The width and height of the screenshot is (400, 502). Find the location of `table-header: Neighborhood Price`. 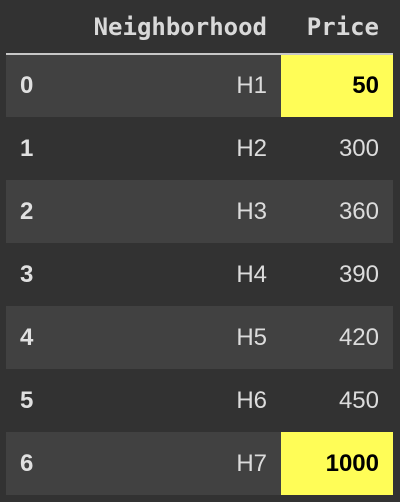

table-header: Neighborhood Price is located at coordinates (199, 27).